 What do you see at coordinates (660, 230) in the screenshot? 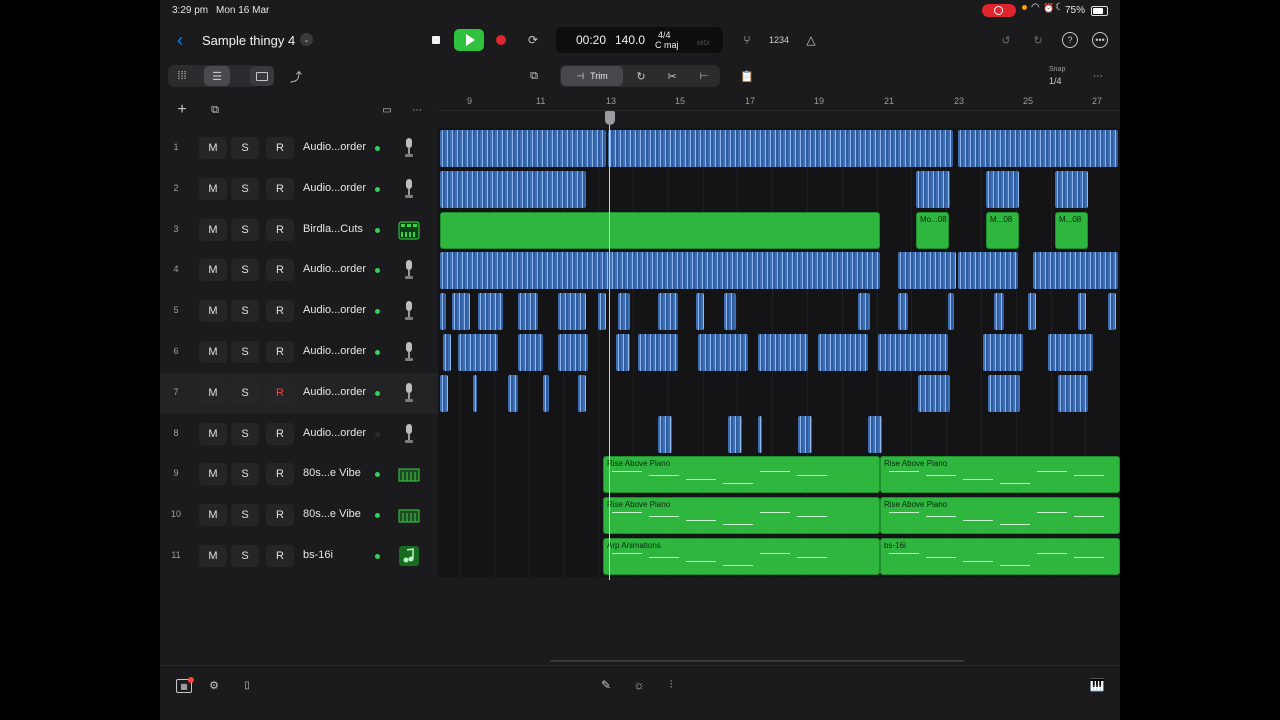
I see `midi-region` at bounding box center [660, 230].